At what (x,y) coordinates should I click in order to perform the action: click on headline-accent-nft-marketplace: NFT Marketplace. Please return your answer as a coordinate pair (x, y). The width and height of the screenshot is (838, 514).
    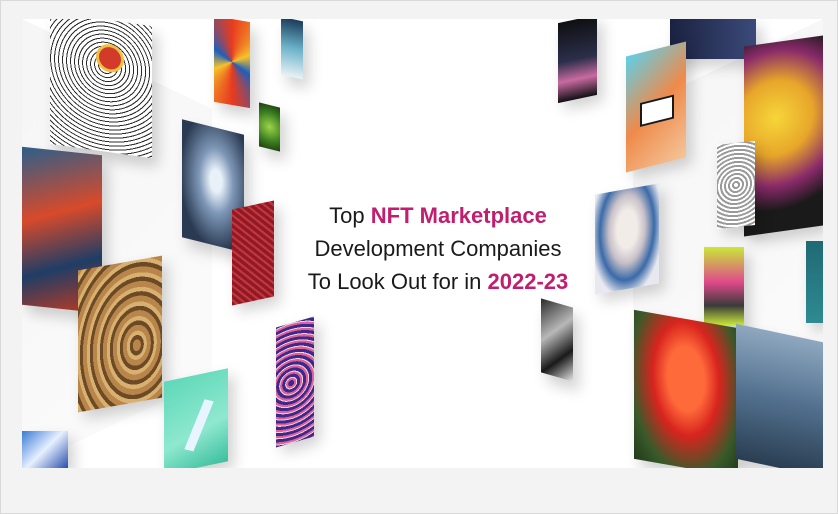
    Looking at the image, I should click on (458, 215).